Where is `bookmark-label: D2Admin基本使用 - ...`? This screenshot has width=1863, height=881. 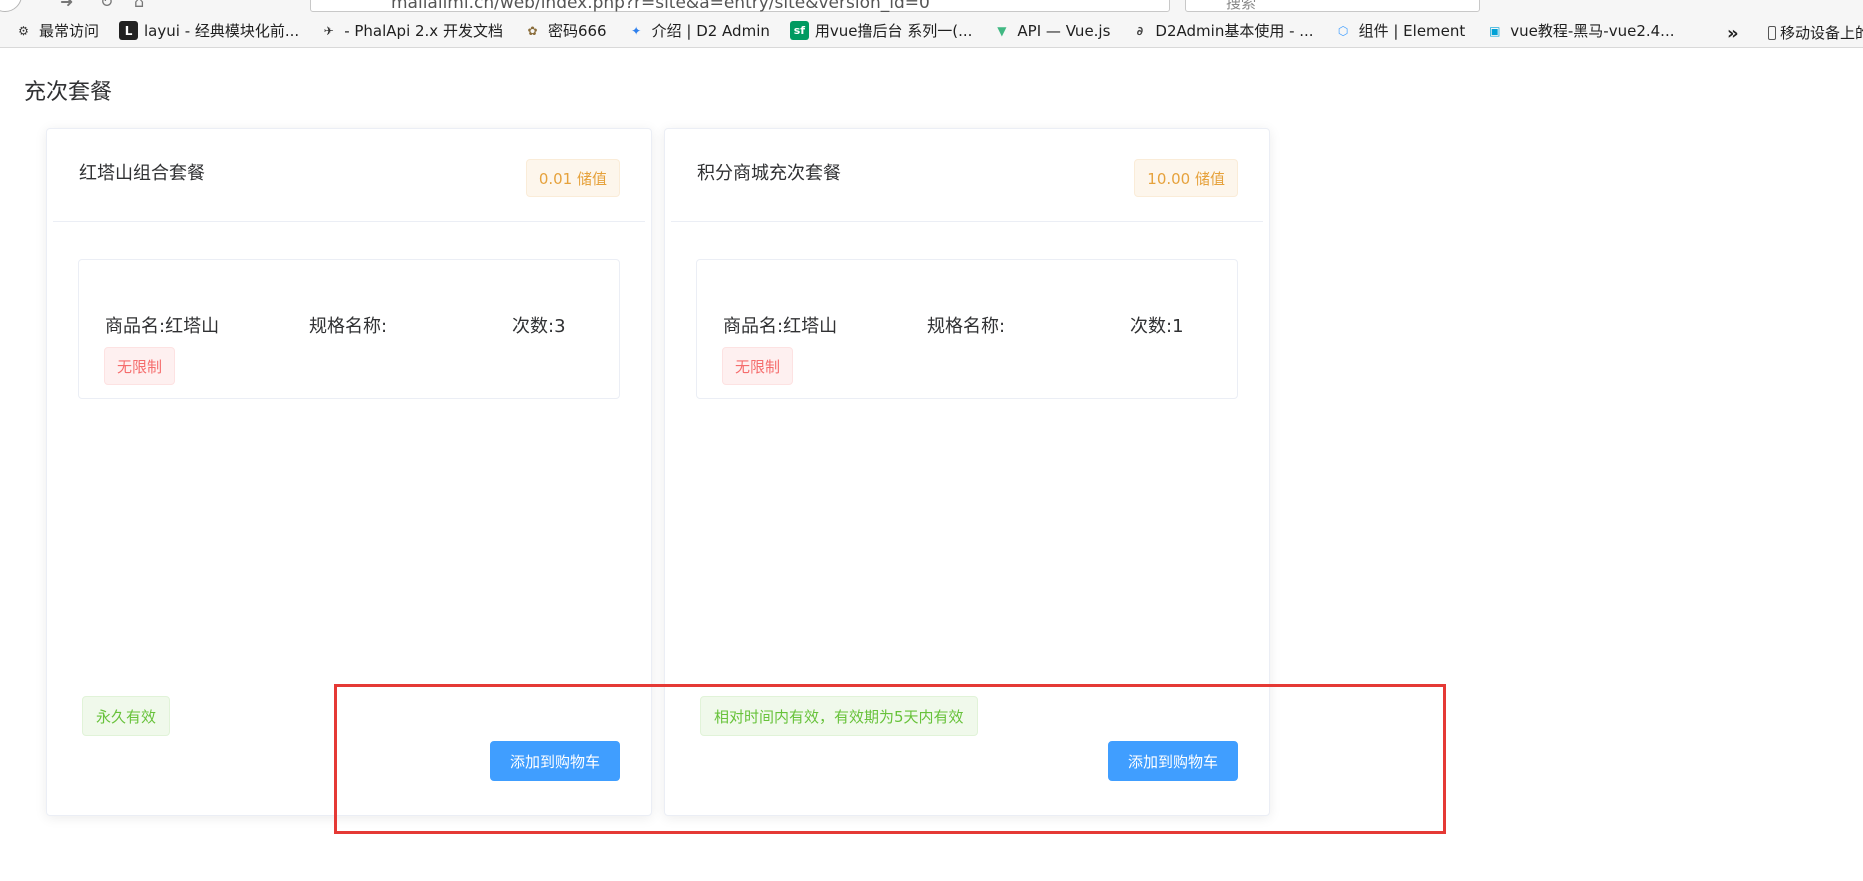
bookmark-label: D2Admin基本使用 - ... is located at coordinates (1234, 31).